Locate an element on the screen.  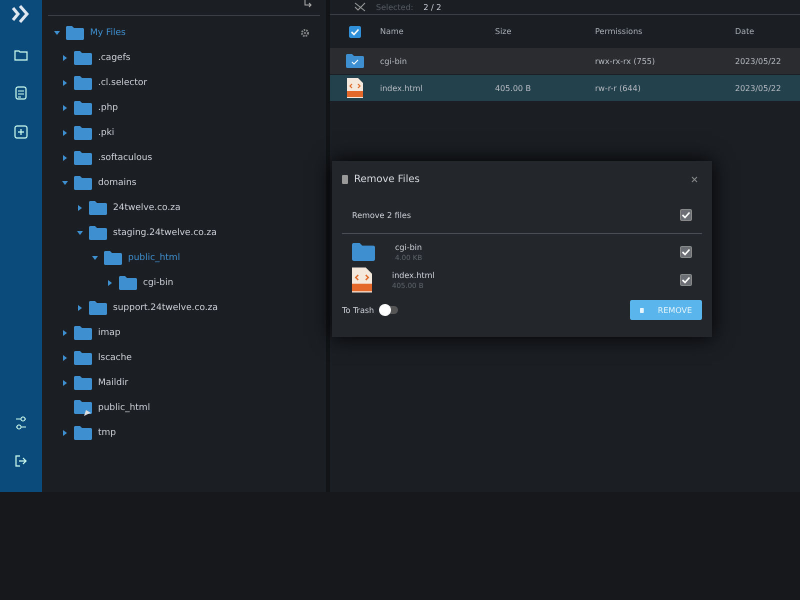
folder-name: tmp is located at coordinates (107, 433).